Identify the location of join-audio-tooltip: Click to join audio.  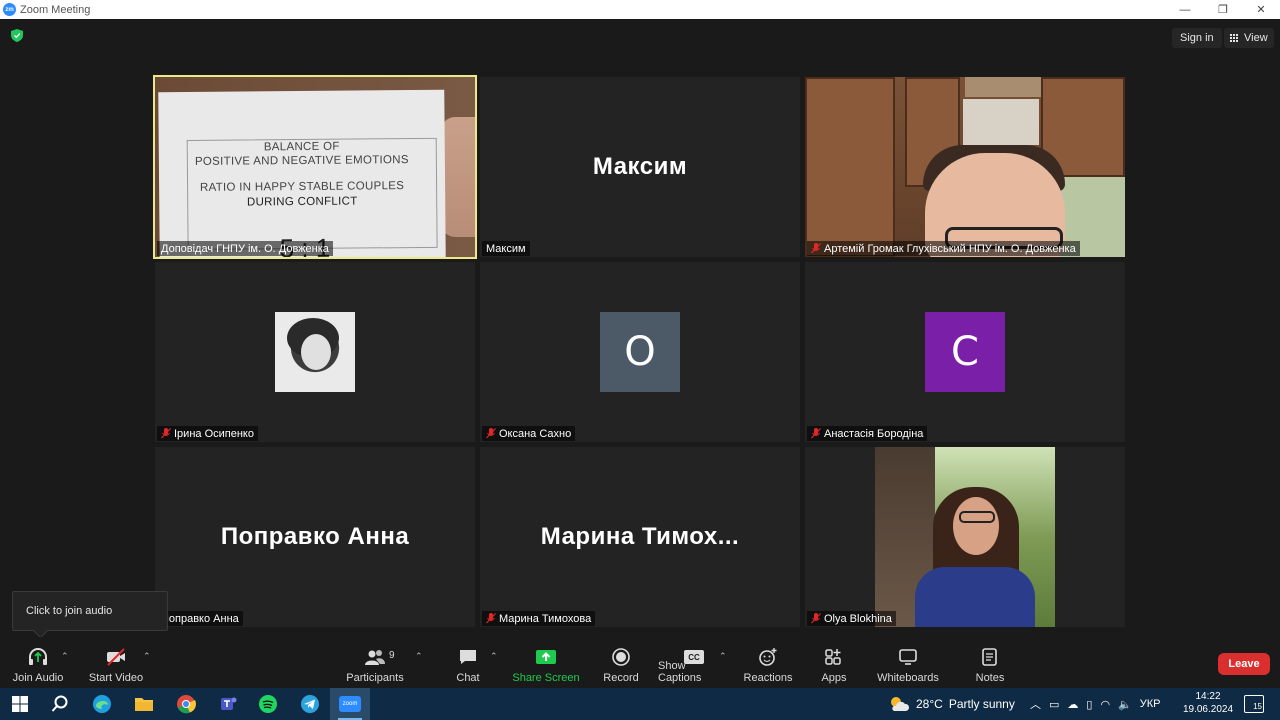
(90, 611).